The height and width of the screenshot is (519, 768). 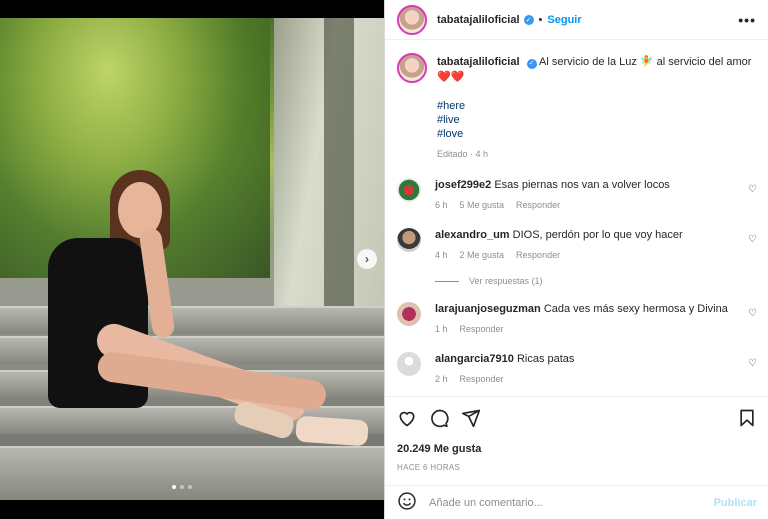 What do you see at coordinates (597, 106) in the screenshot?
I see `hashtag-link: #here` at bounding box center [597, 106].